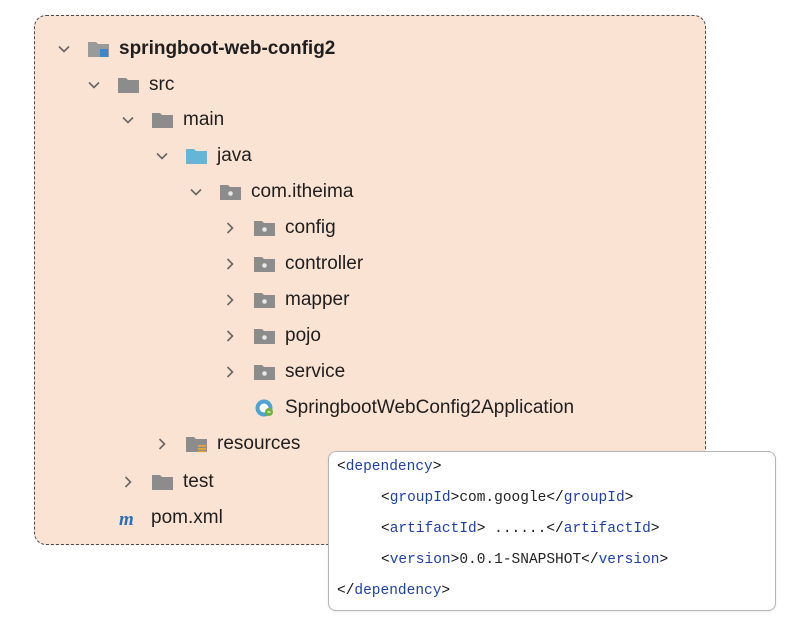  What do you see at coordinates (303, 335) in the screenshot?
I see `tree-item-label: pojo` at bounding box center [303, 335].